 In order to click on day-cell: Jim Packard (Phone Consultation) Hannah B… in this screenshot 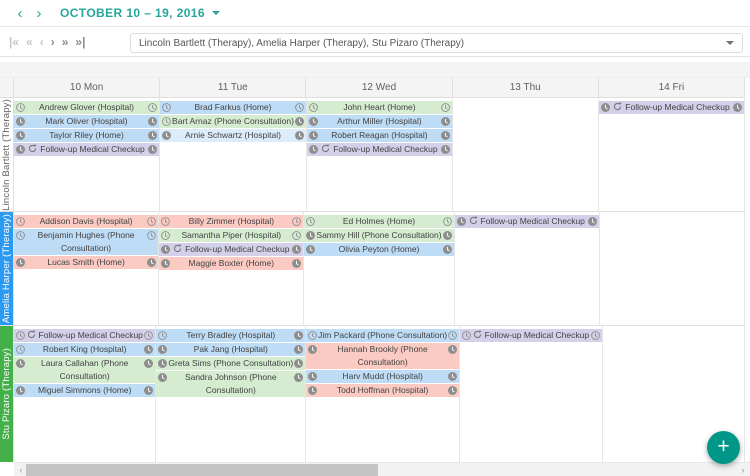, I will do `click(383, 394)`.